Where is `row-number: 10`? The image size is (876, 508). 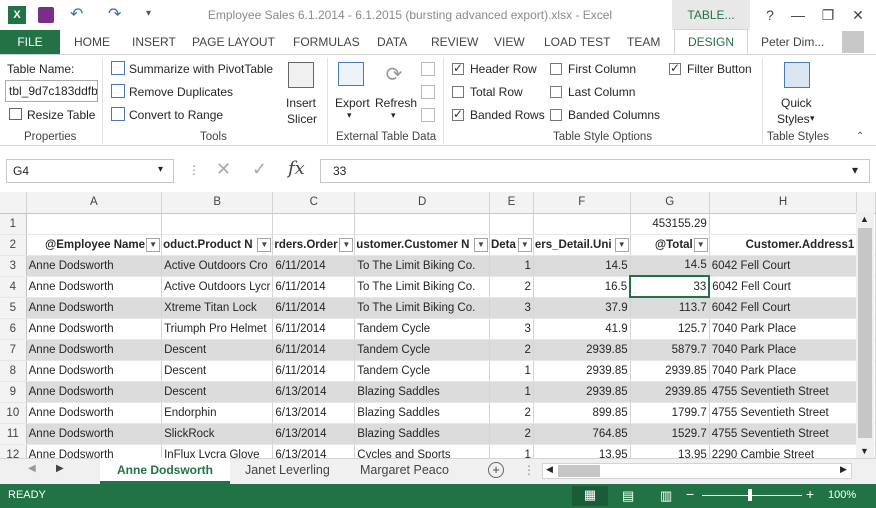 row-number: 10 is located at coordinates (13, 413).